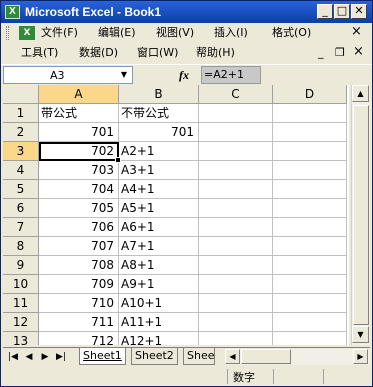 The width and height of the screenshot is (373, 387). What do you see at coordinates (159, 94) in the screenshot?
I see `column-header-b: B` at bounding box center [159, 94].